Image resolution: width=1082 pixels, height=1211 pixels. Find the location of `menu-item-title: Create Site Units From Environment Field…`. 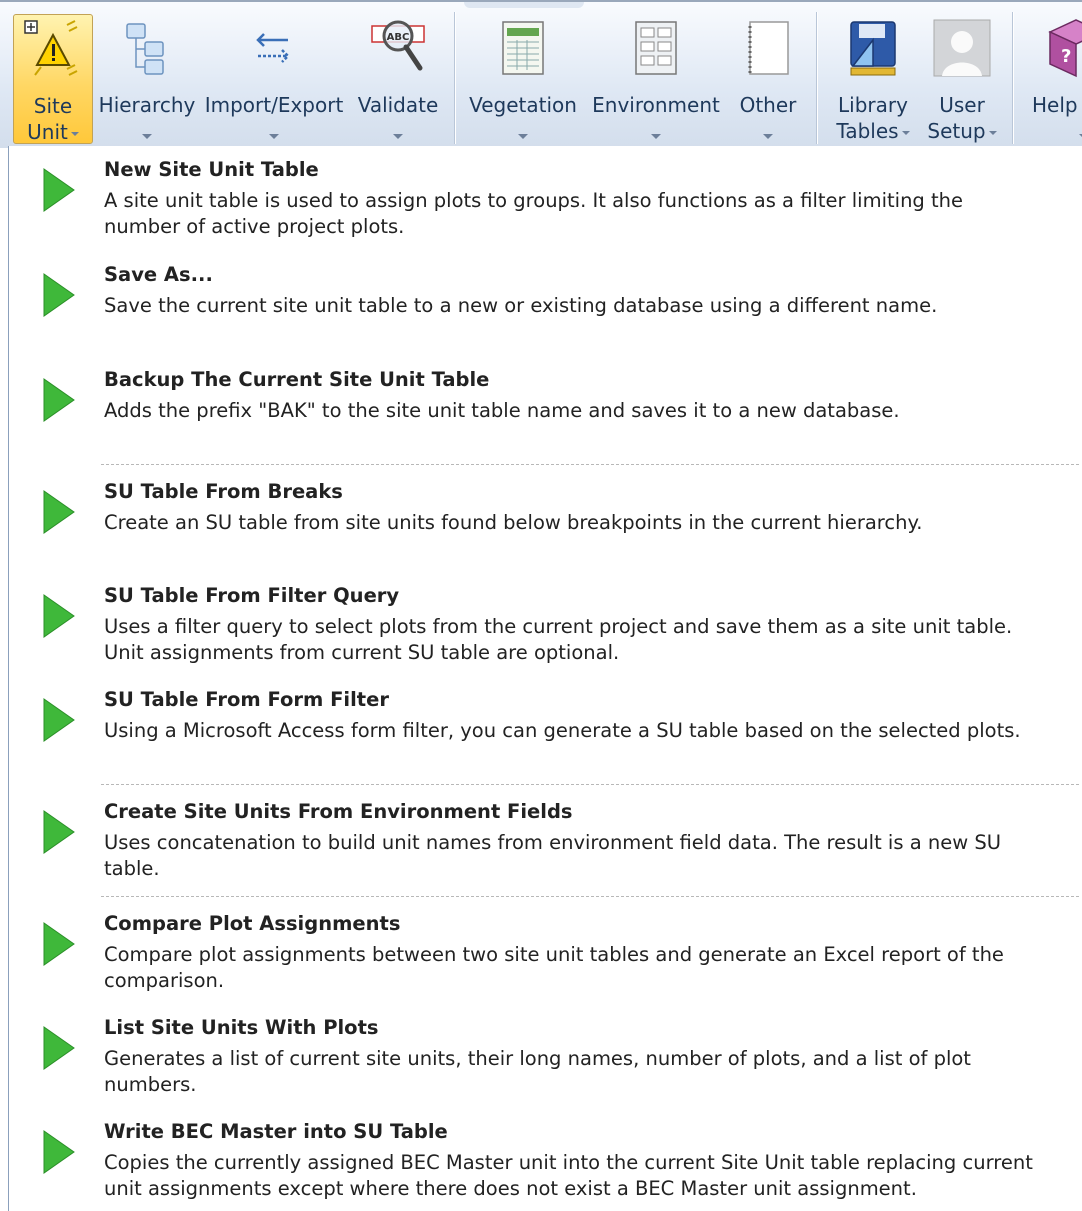

menu-item-title: Create Site Units From Environment Field… is located at coordinates (338, 811).